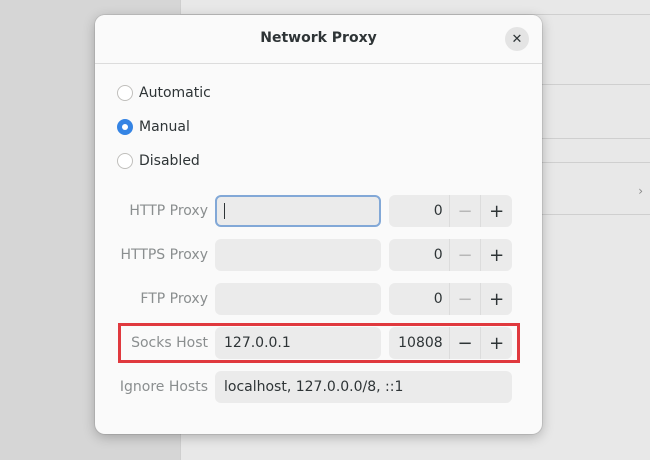  Describe the element at coordinates (169, 161) in the screenshot. I see `radio-label: Disabled` at that location.